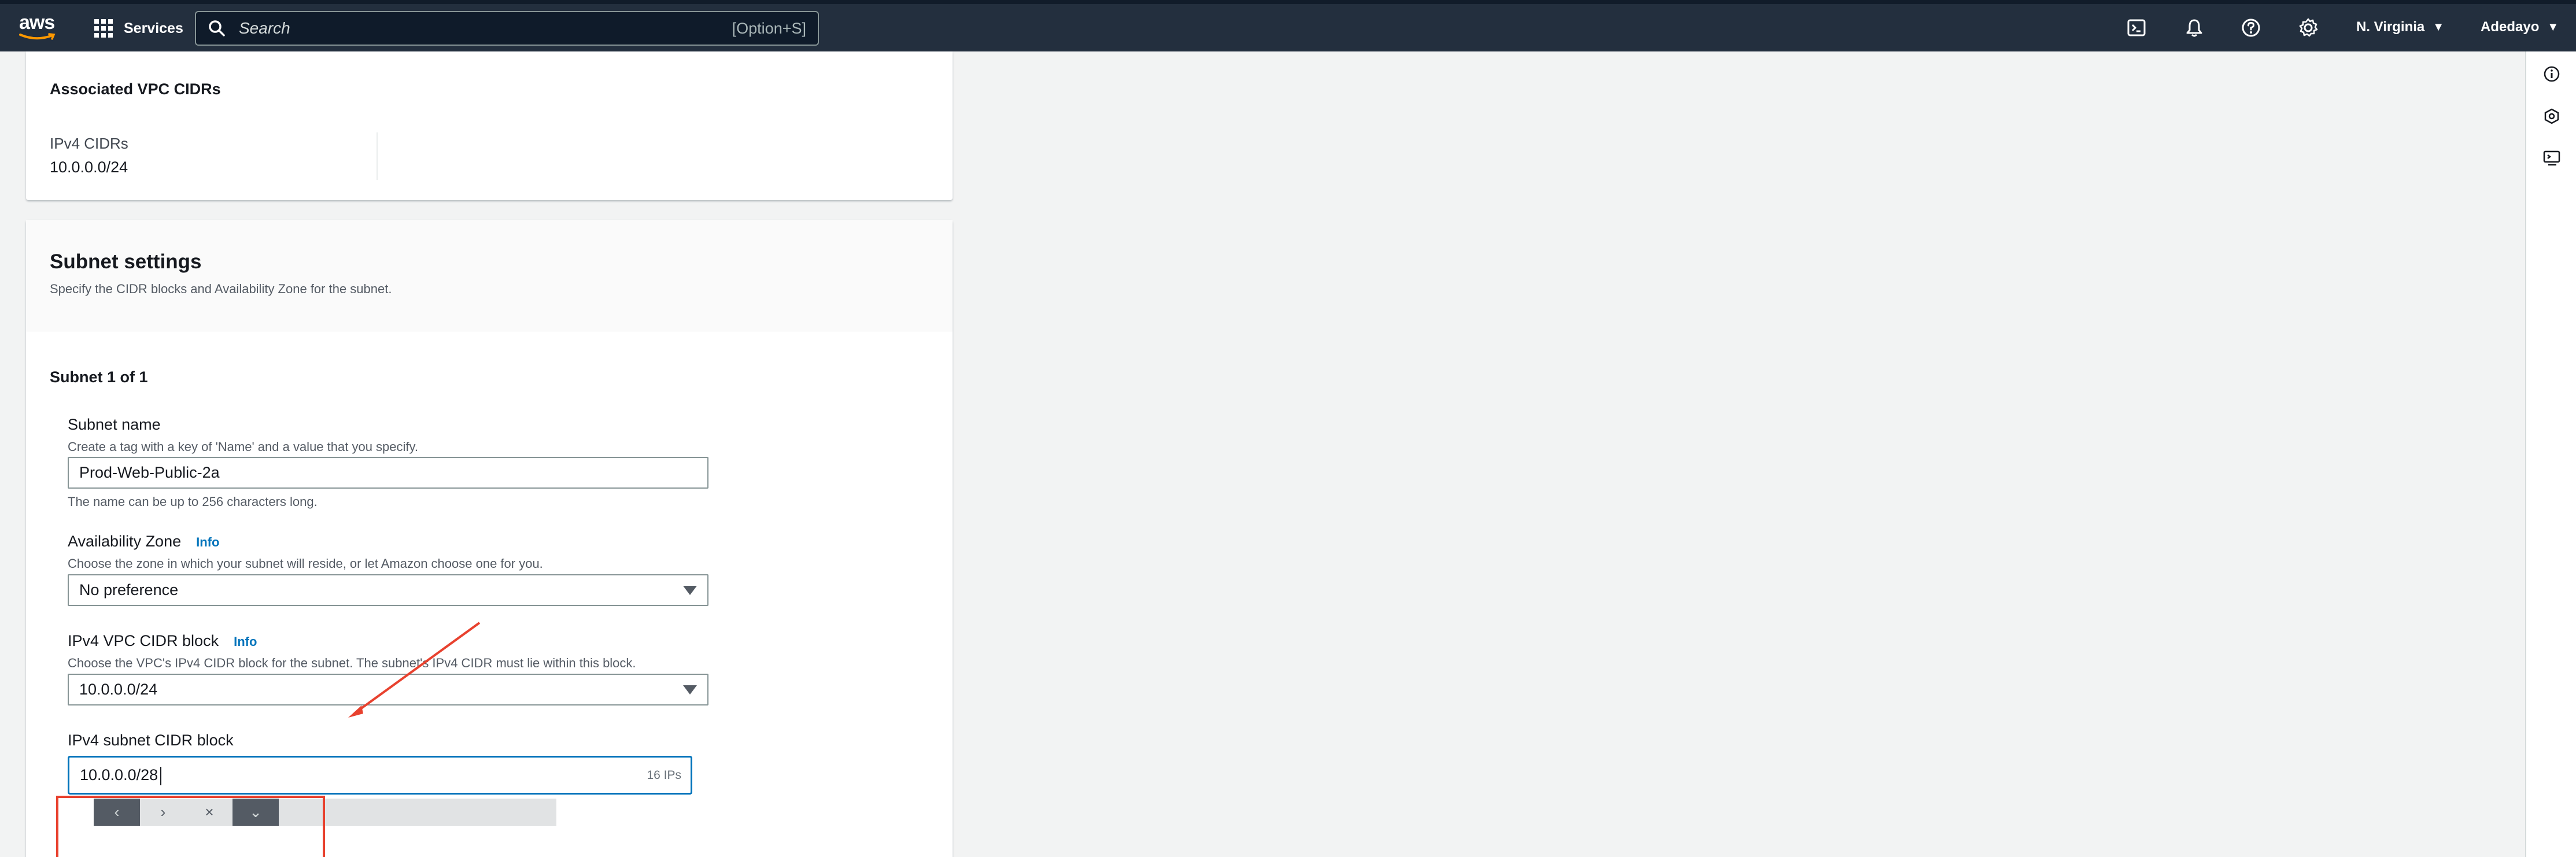 The width and height of the screenshot is (2576, 857). I want to click on region-label: N. Virginia, so click(2390, 27).